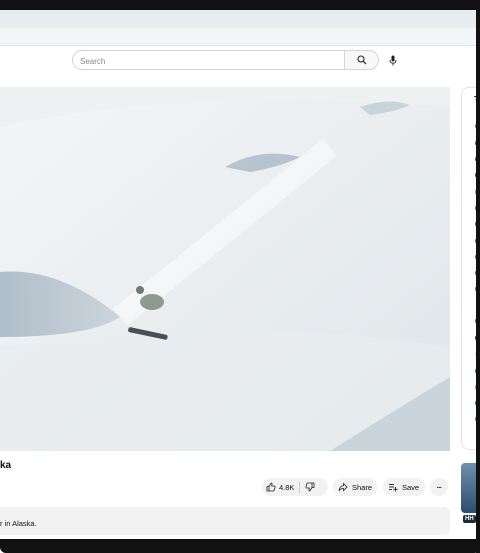 The width and height of the screenshot is (480, 553). I want to click on search-input, so click(205, 61).